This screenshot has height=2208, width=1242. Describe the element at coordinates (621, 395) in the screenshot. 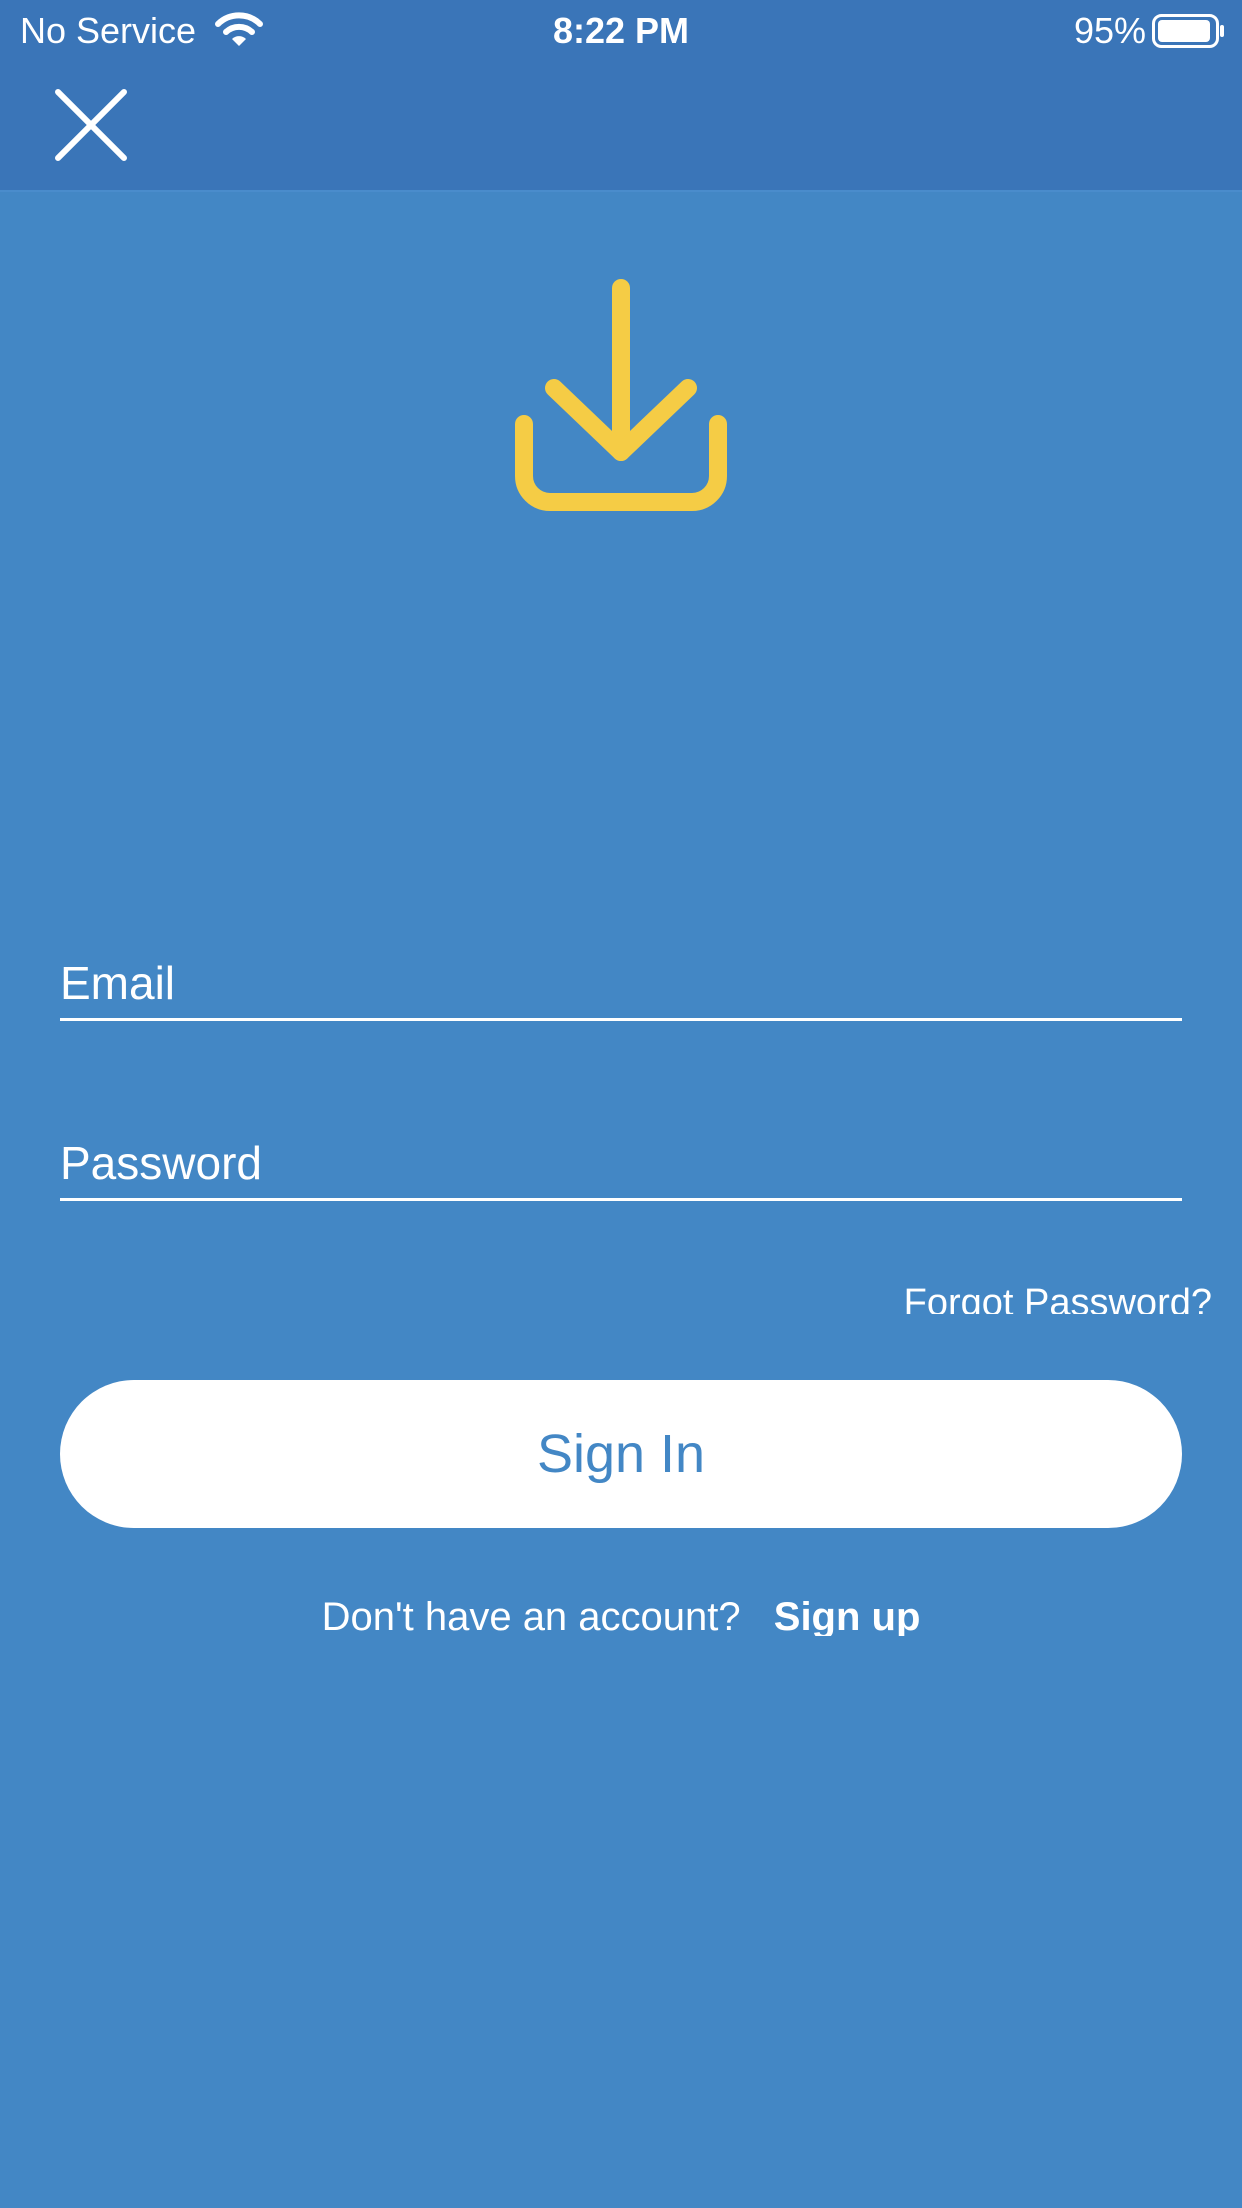

I see `download-tray-icon` at that location.